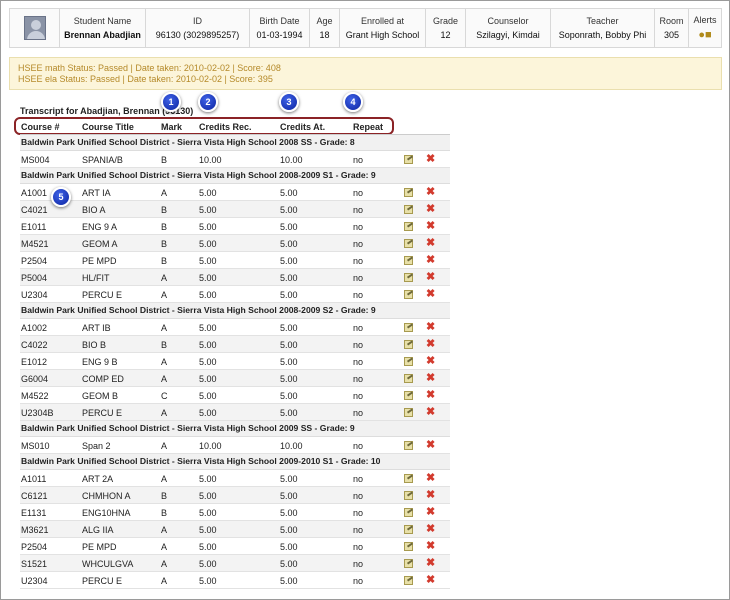 The width and height of the screenshot is (730, 600). I want to click on course-title: CHMHON A, so click(106, 496).